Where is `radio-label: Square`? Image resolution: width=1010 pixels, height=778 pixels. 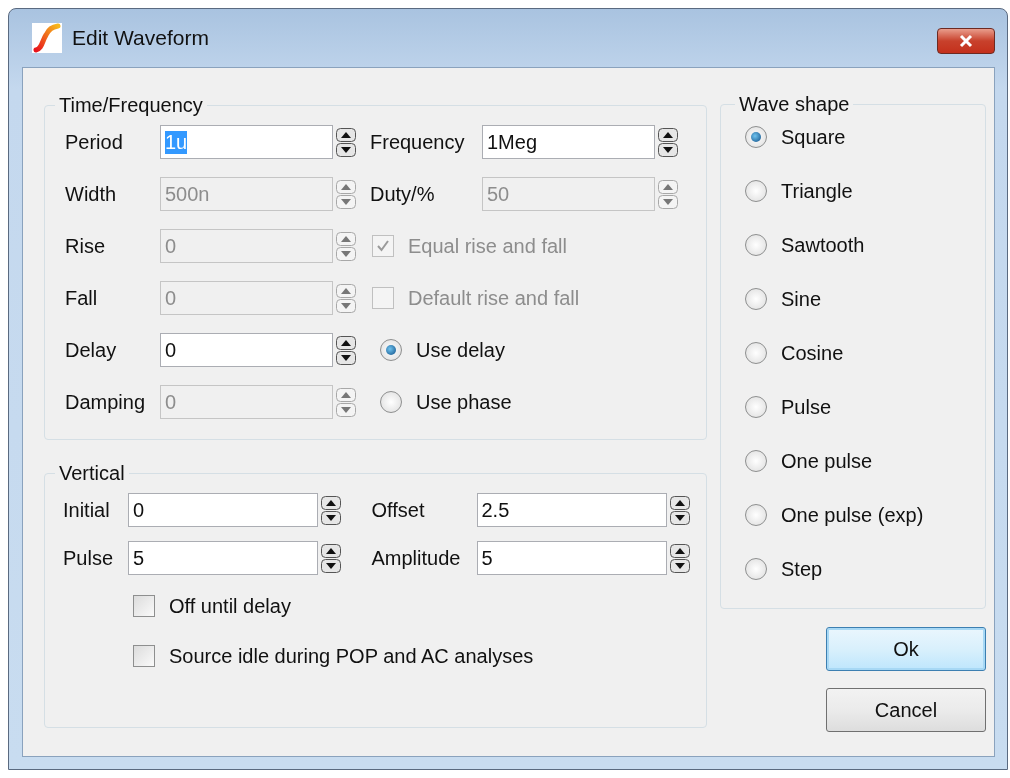
radio-label: Square is located at coordinates (813, 137).